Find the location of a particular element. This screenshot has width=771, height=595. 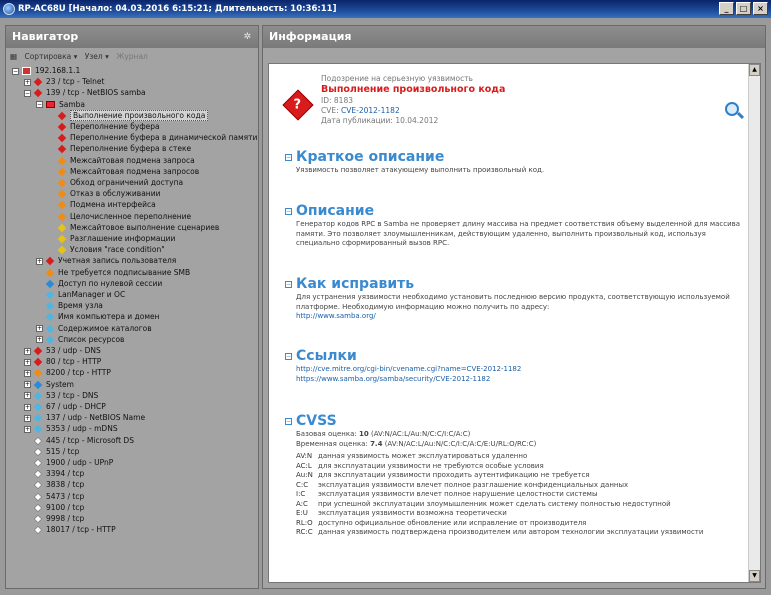

tree-item: Переполнение буфера is located at coordinates (104, 126).